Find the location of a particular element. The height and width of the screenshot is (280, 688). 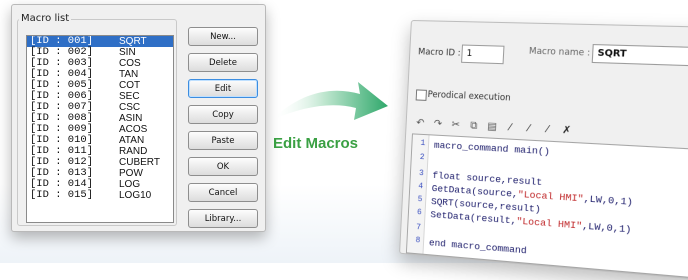

ok-button: OK is located at coordinates (223, 166).